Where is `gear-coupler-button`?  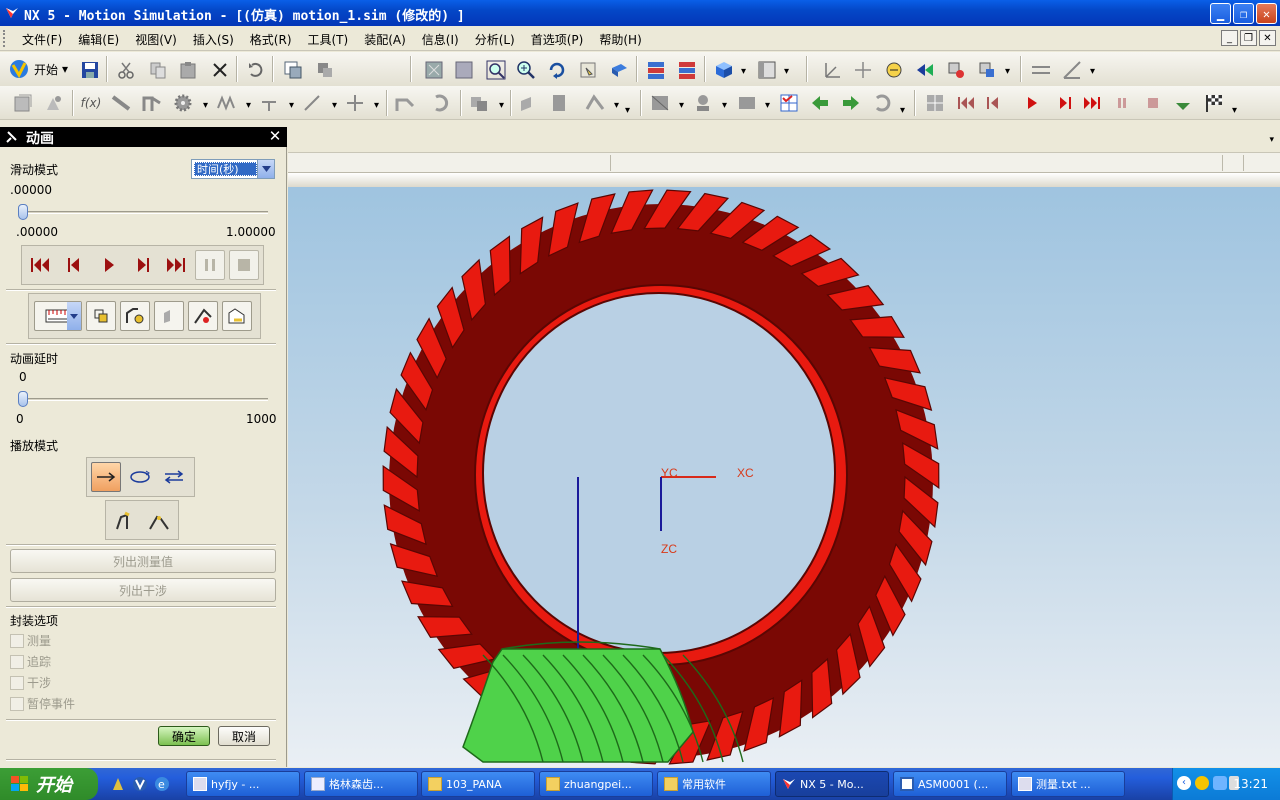
gear-coupler-button is located at coordinates (183, 103).